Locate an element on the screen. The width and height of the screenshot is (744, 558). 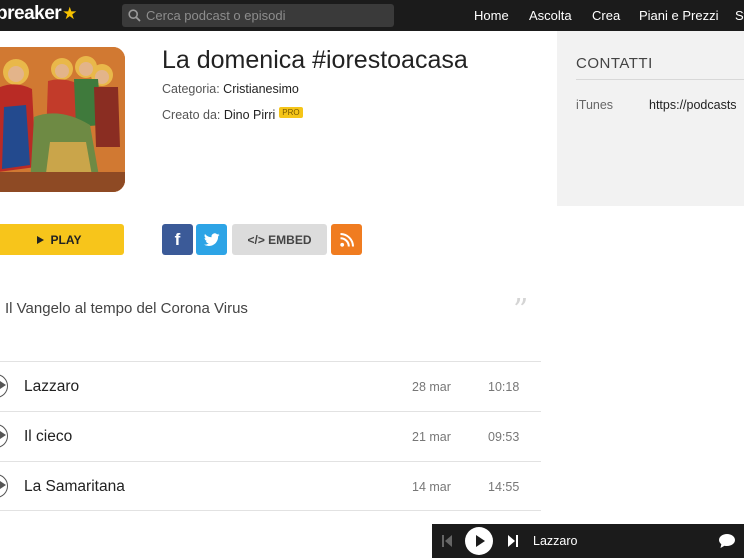
embed-label: </> EMBED is located at coordinates (279, 239).